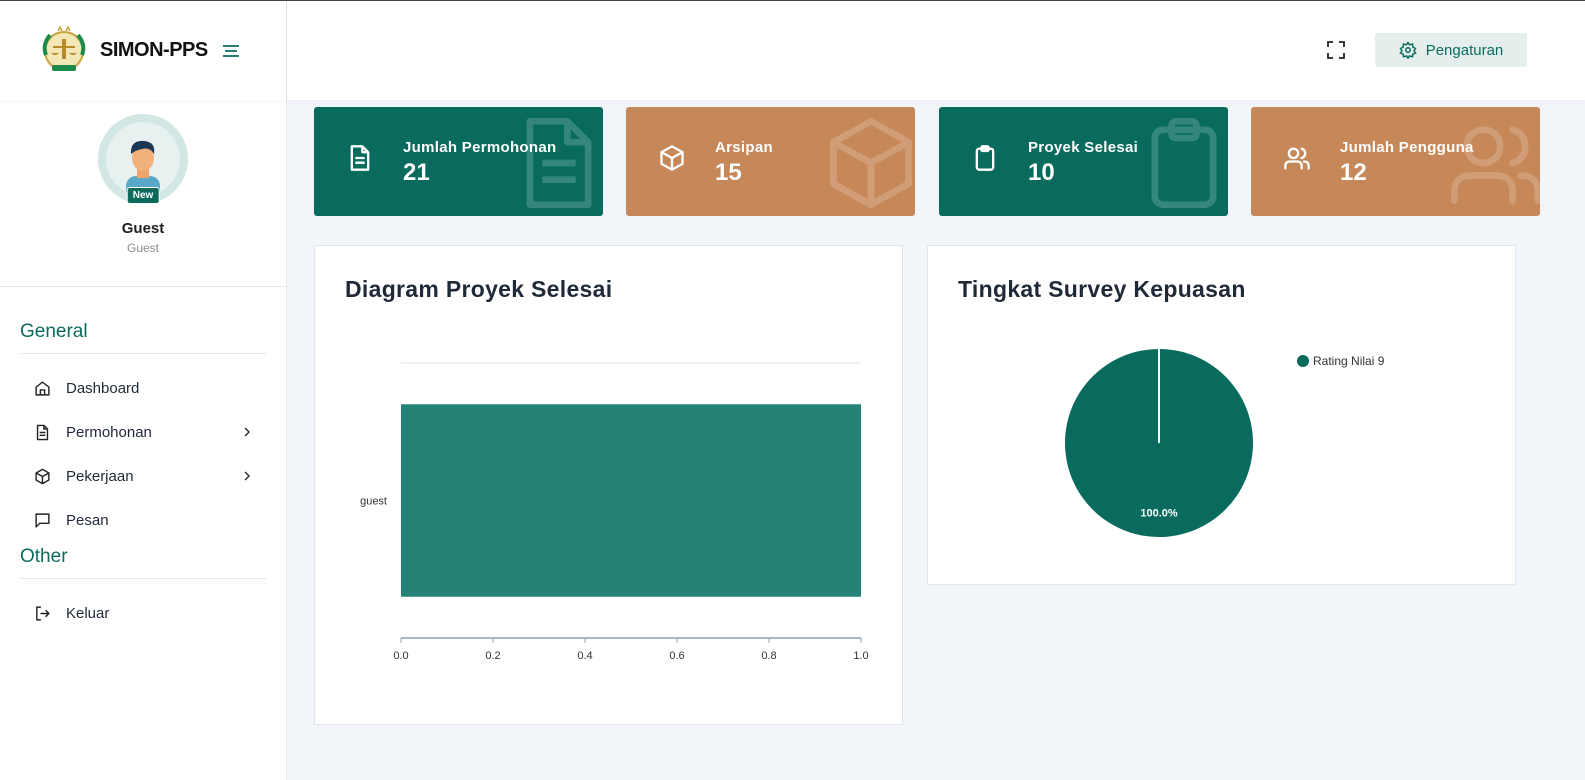  I want to click on sidebar-item-dashboard: Dashboard, so click(143, 388).